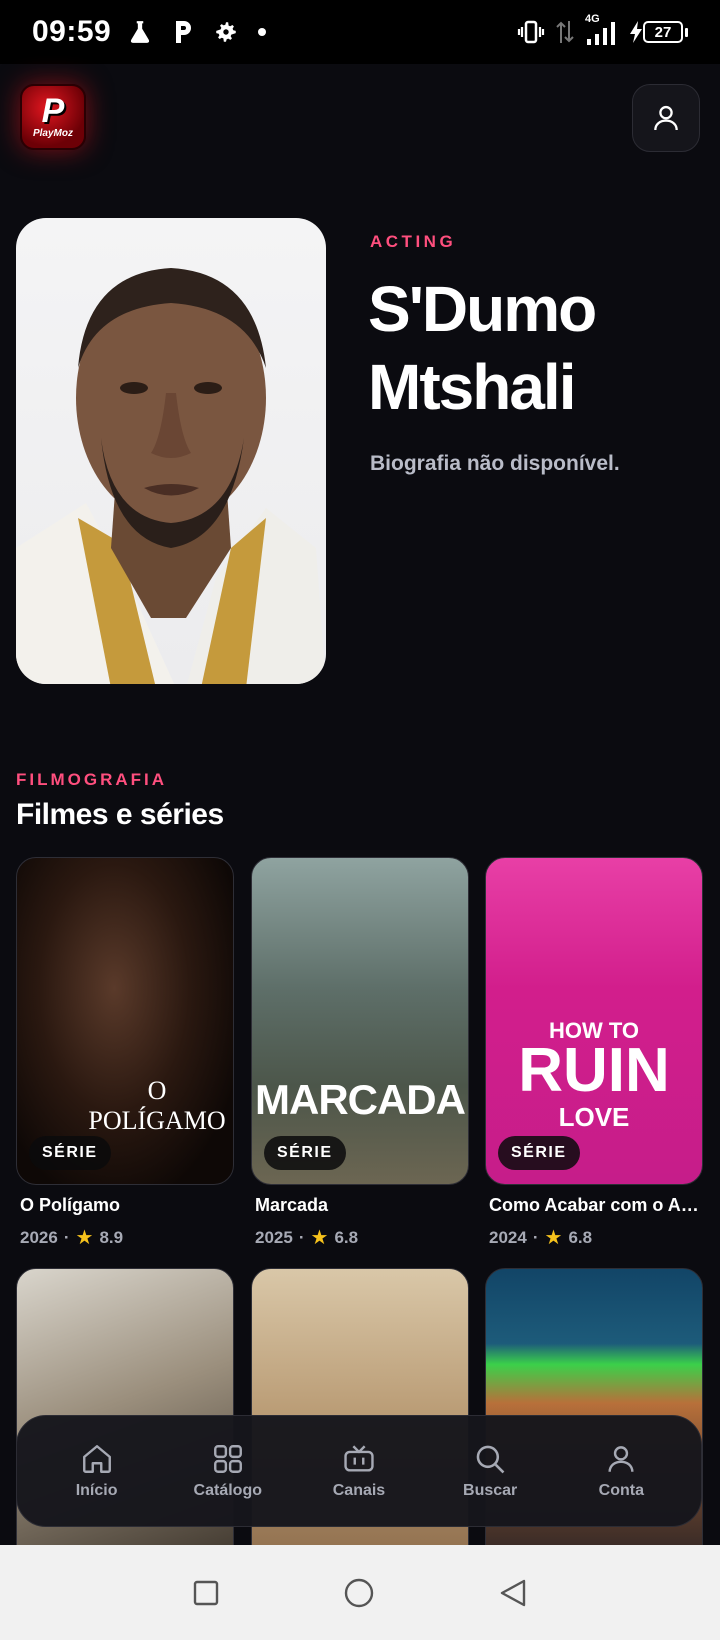 The width and height of the screenshot is (720, 1640). I want to click on media-card: MARCADA SÉRIE Marcada 2025 · ★ 6.8, so click(360, 1053).